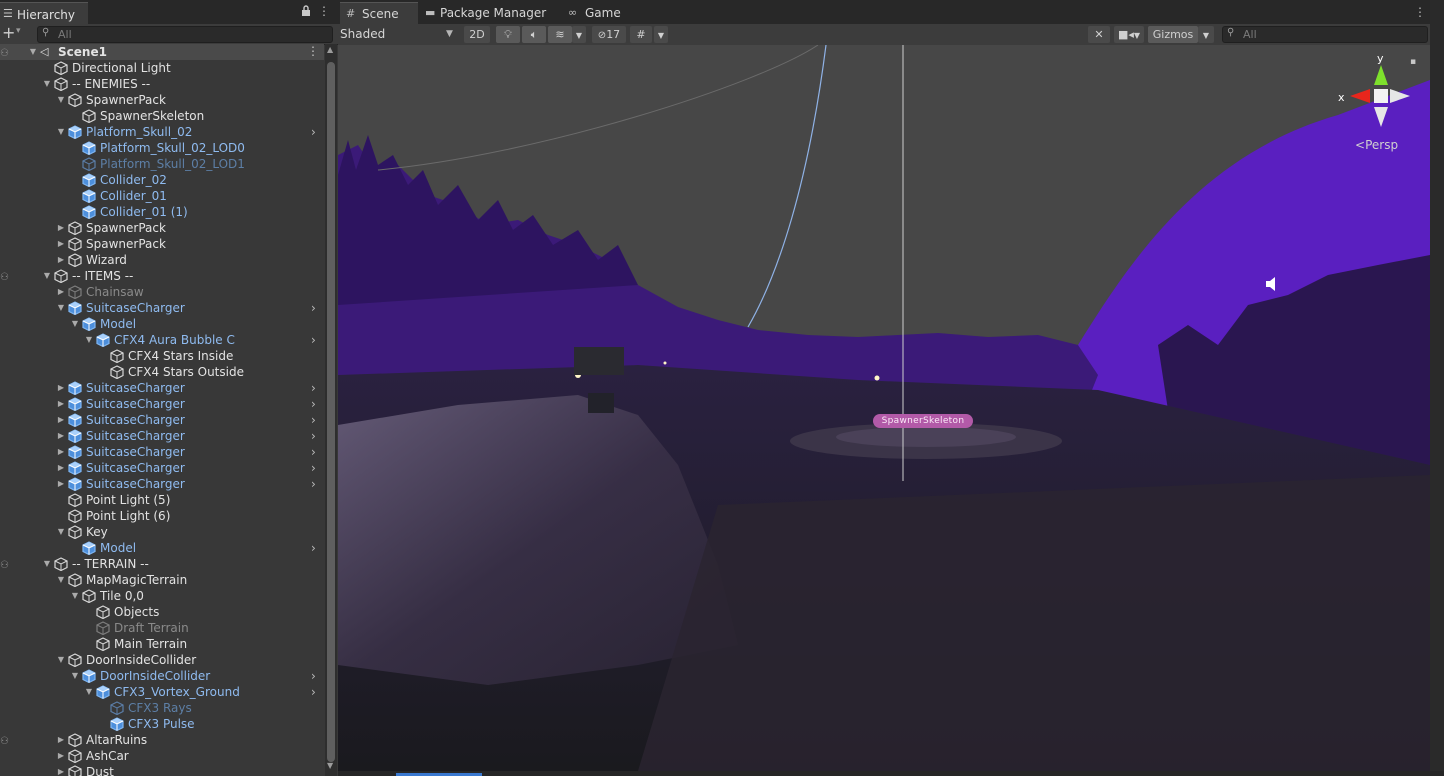 The height and width of the screenshot is (776, 1444). I want to click on tab-scene: # Scene, so click(379, 13).